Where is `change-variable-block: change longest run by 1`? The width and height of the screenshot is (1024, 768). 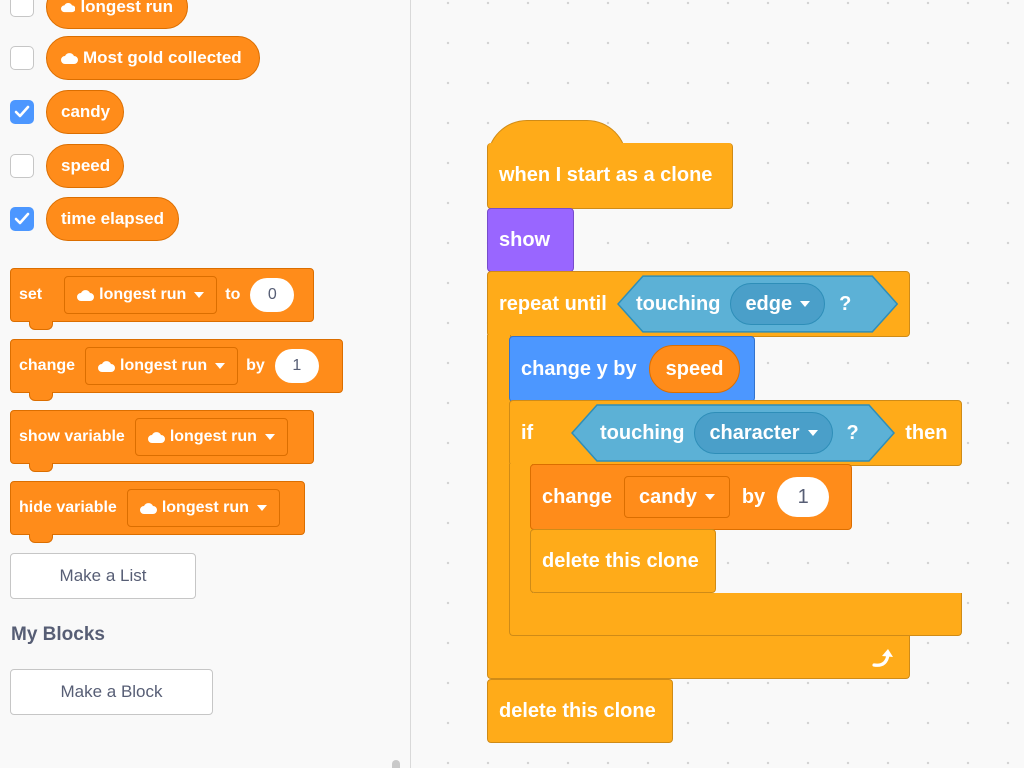
change-variable-block: change longest run by 1 is located at coordinates (176, 370).